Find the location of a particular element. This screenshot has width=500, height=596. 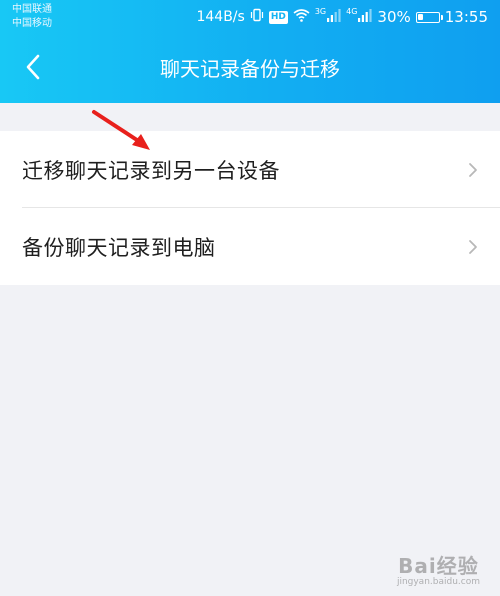

battery-level-fill is located at coordinates (420, 16).